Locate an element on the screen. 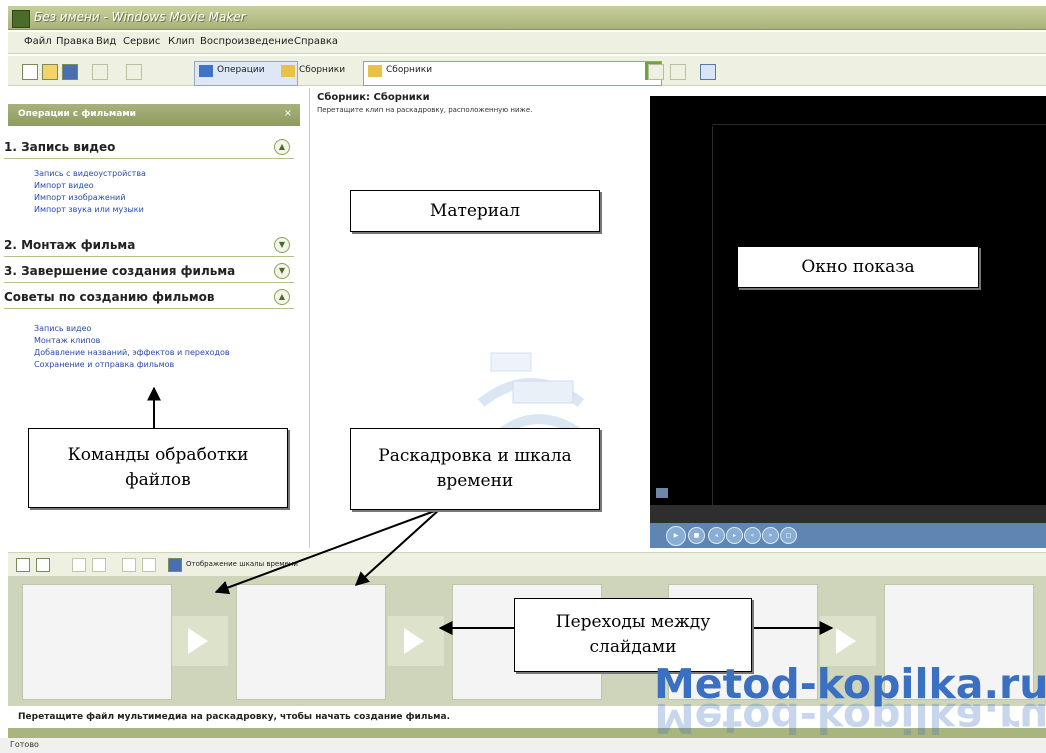 The image size is (1046, 753). watermark-reflection: Metod-kopilka.ru is located at coordinates (850, 718).